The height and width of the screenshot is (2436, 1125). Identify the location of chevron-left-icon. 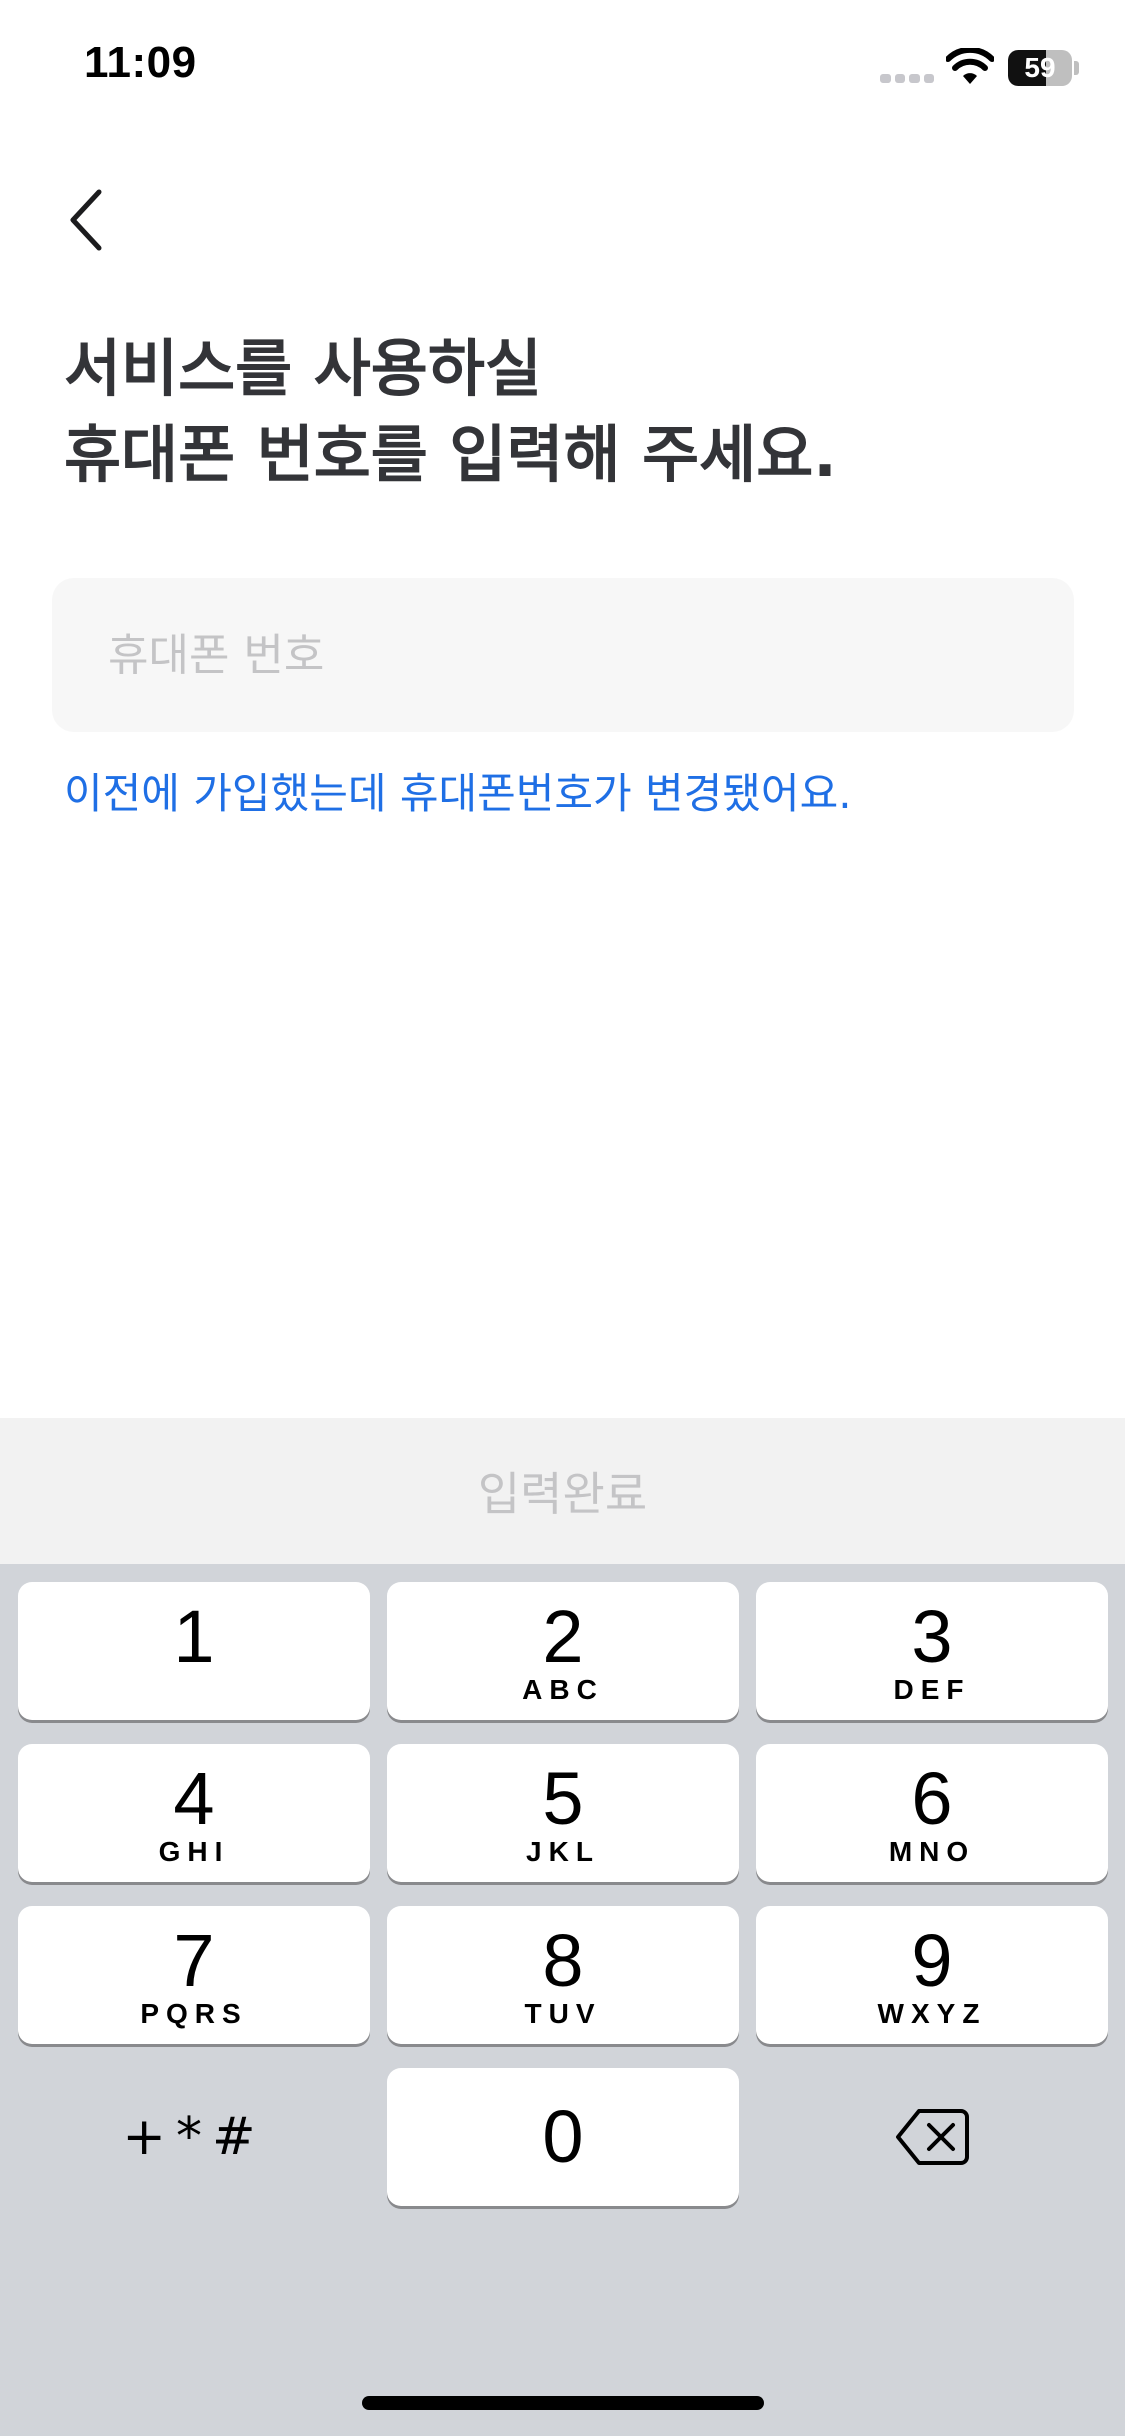
(86, 220).